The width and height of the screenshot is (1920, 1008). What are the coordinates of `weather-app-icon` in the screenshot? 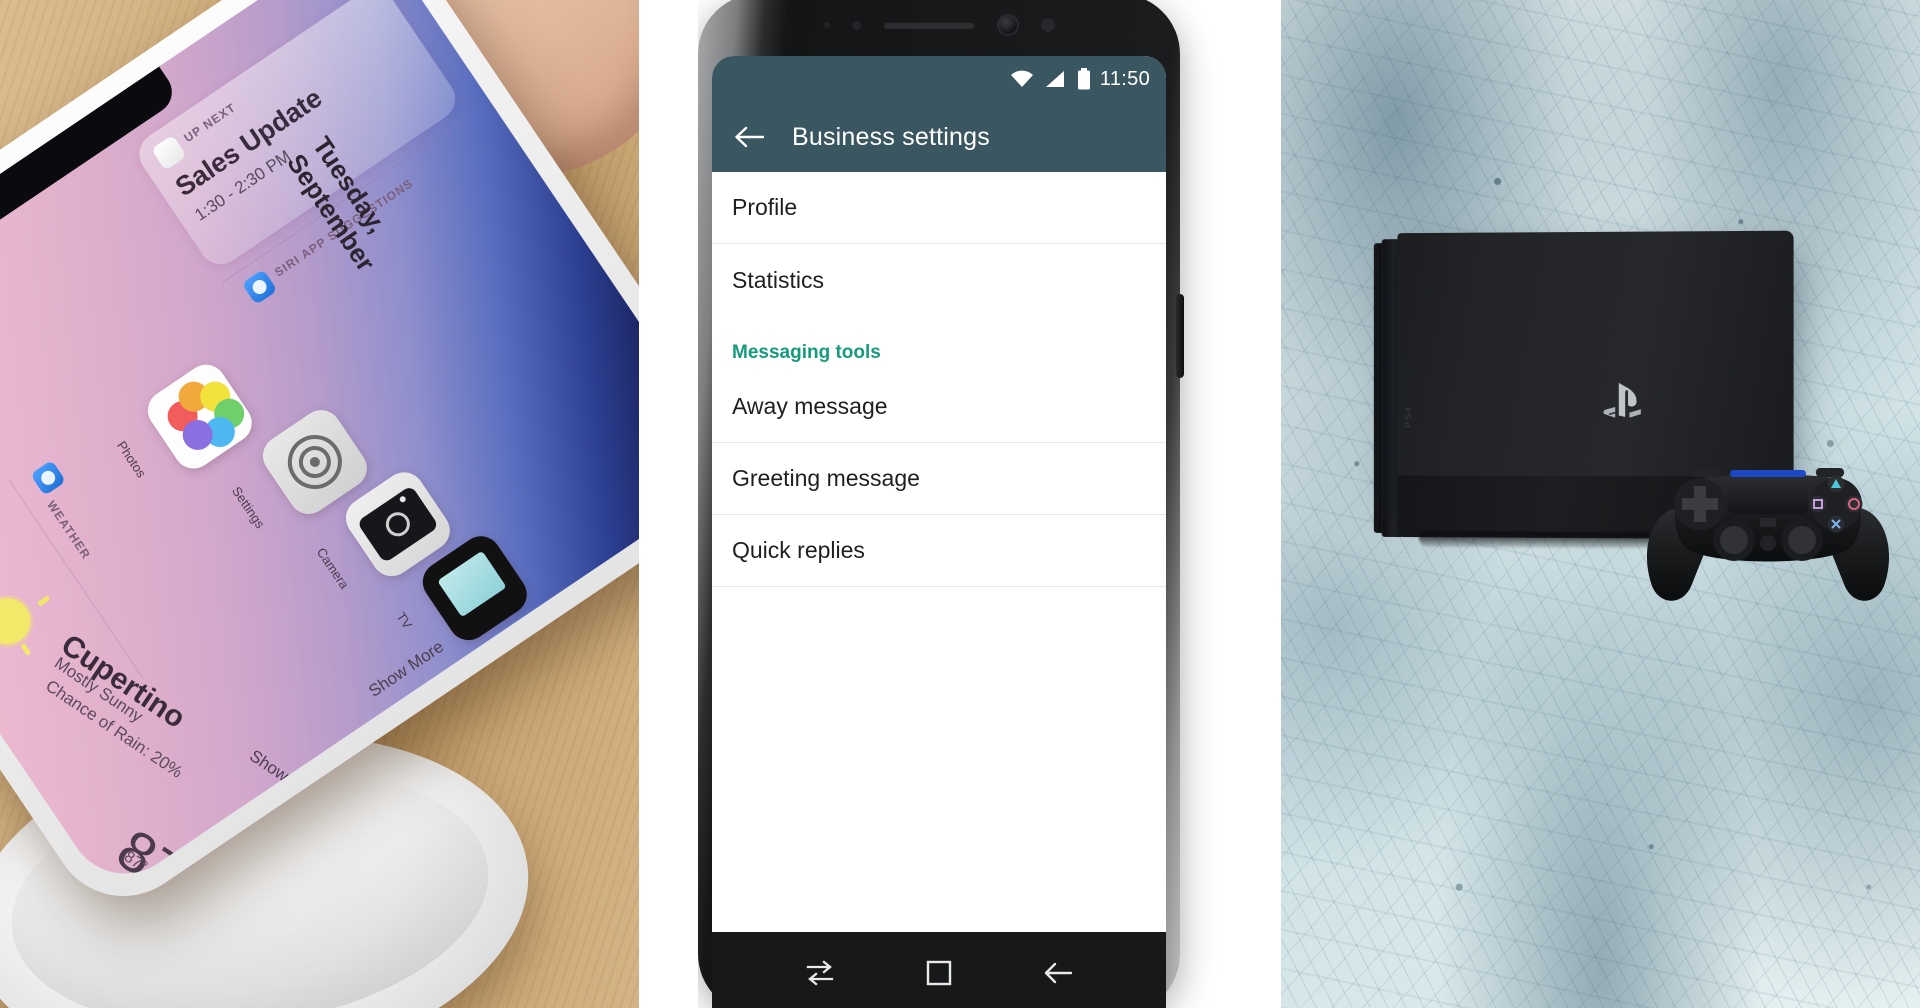 It's located at (48, 477).